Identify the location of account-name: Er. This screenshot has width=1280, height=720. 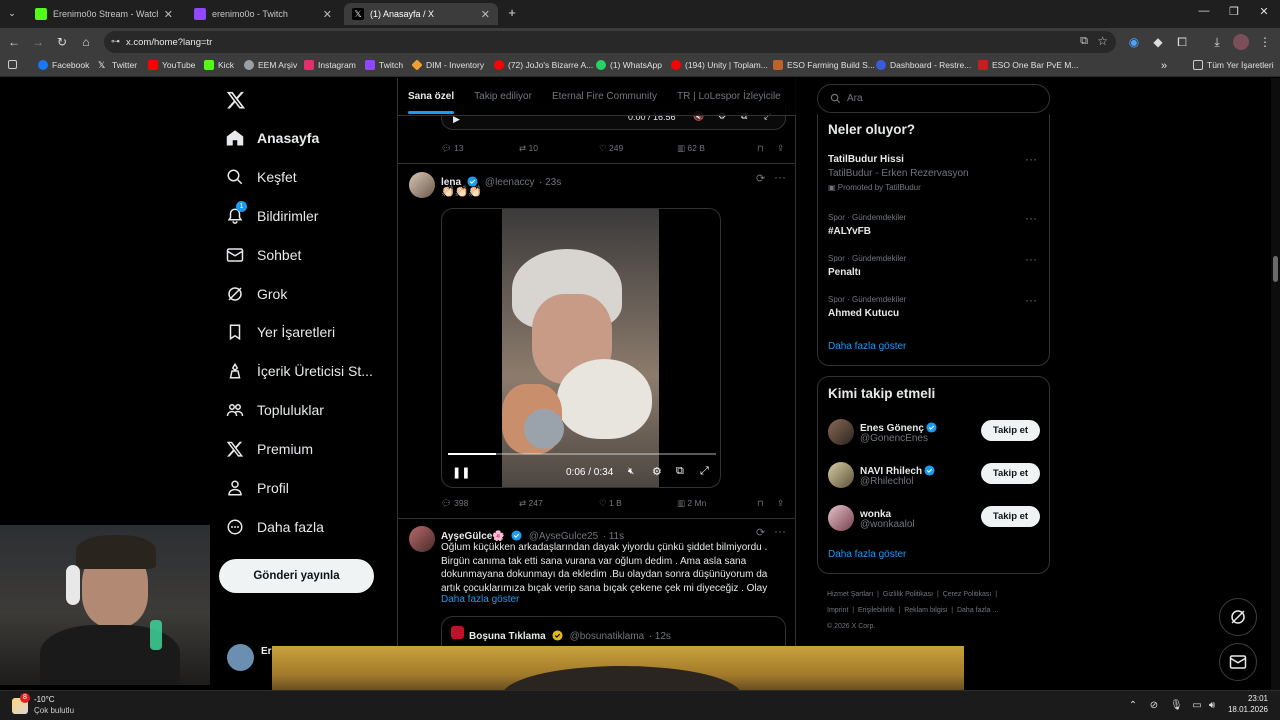
(266, 651).